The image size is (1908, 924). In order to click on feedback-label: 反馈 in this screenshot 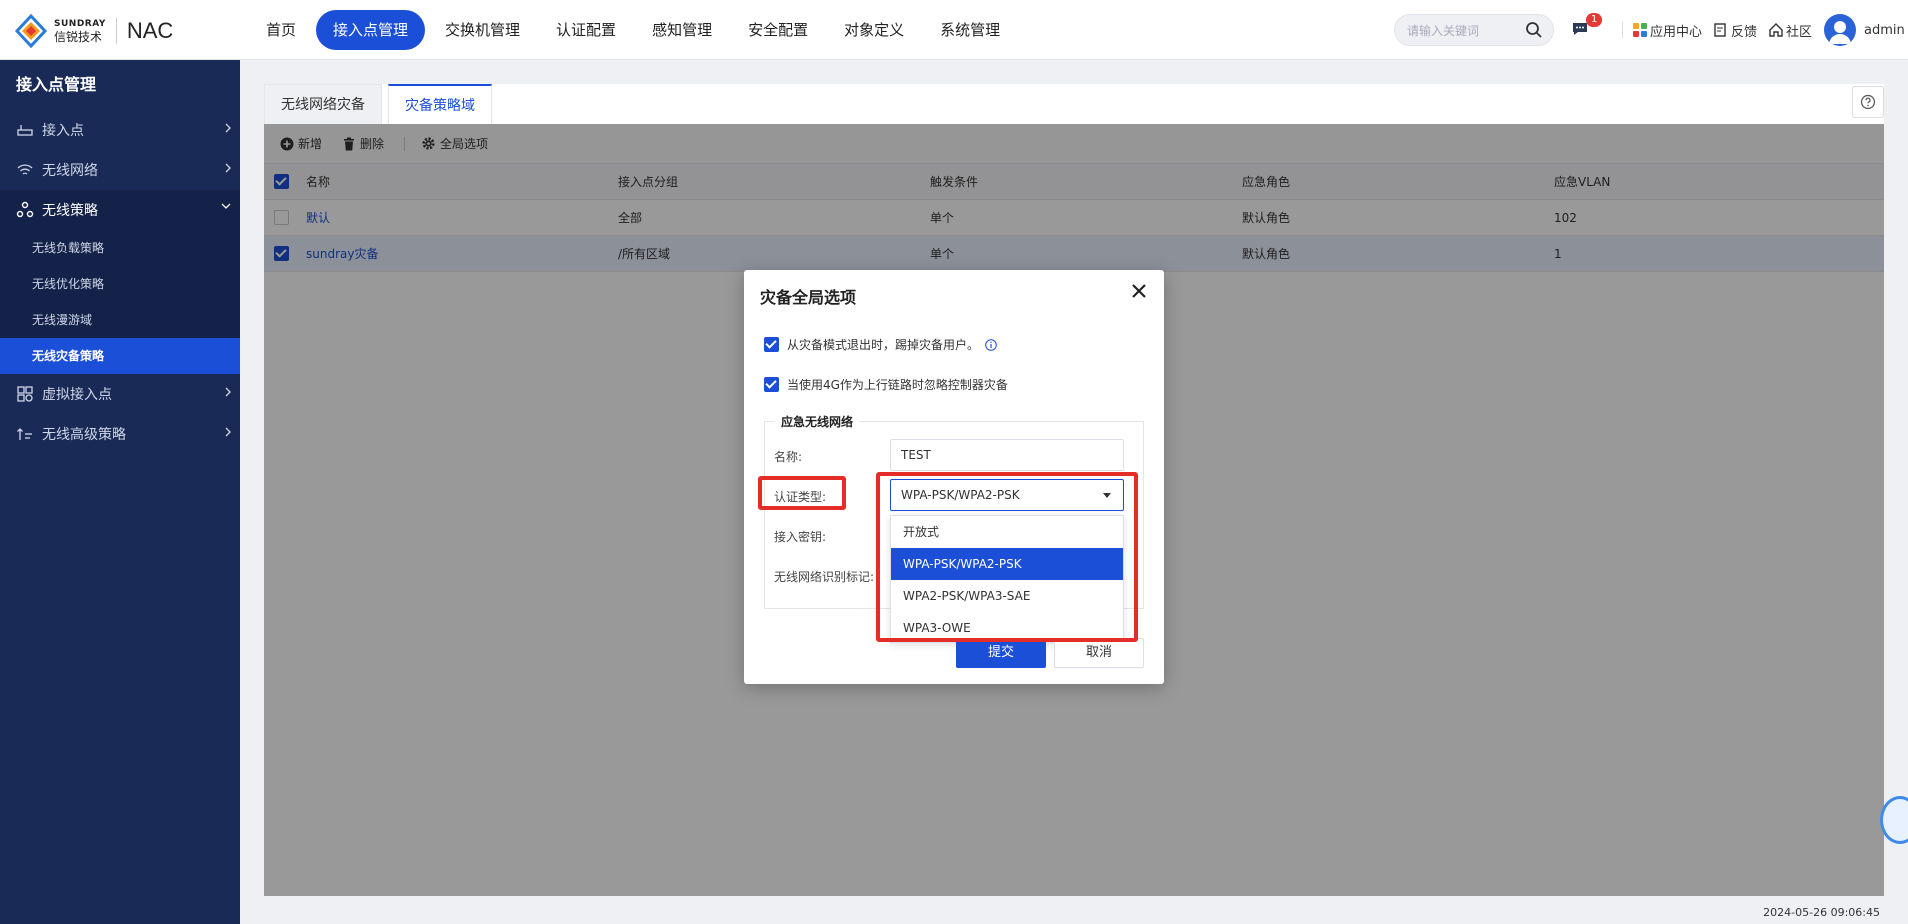, I will do `click(1744, 32)`.